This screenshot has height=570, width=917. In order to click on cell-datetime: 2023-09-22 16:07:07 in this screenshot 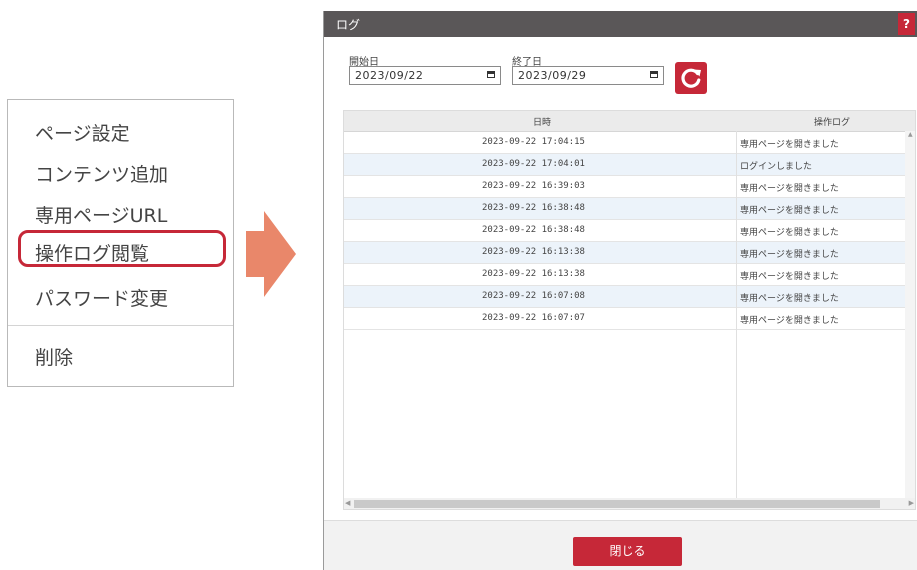, I will do `click(533, 318)`.